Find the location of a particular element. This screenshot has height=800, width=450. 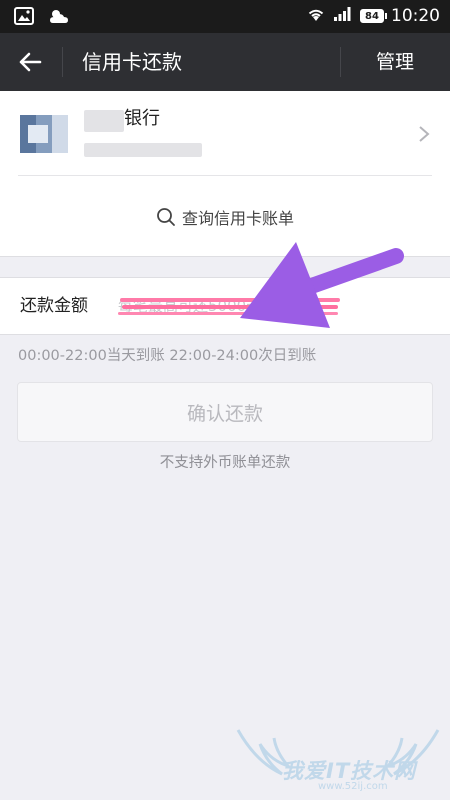

watermark-url: www.52ij.com is located at coordinates (353, 786).